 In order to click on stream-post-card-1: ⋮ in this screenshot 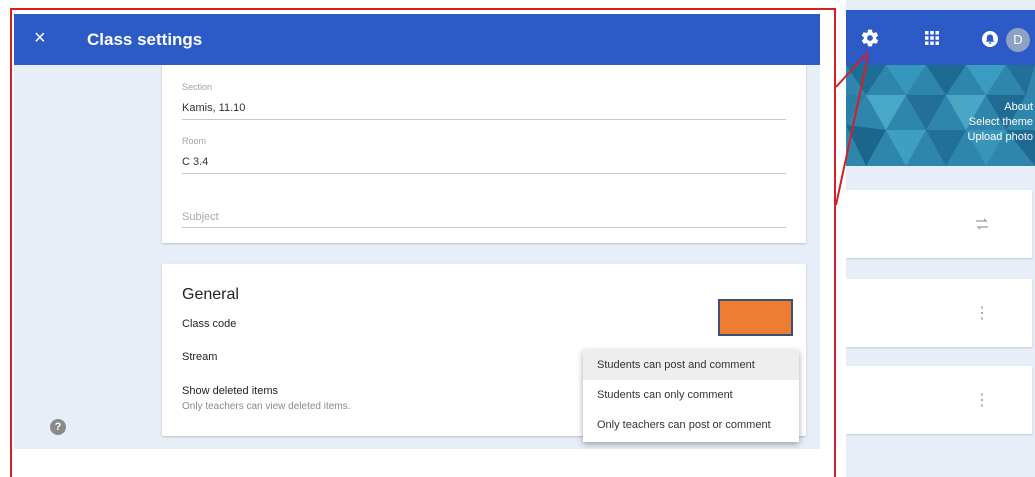, I will do `click(939, 313)`.